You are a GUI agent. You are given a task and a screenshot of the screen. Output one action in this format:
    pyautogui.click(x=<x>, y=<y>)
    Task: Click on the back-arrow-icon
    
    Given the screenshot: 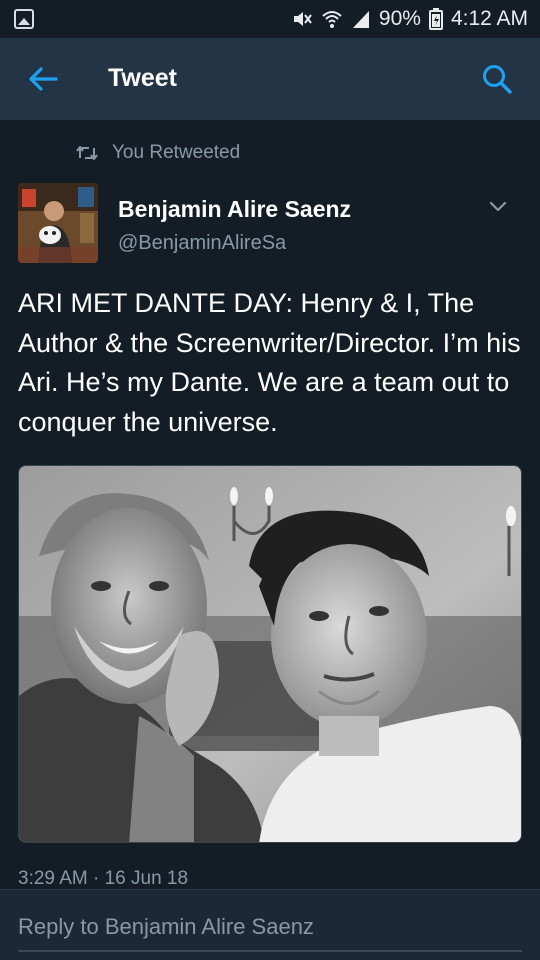 What is the action you would take?
    pyautogui.click(x=43, y=79)
    